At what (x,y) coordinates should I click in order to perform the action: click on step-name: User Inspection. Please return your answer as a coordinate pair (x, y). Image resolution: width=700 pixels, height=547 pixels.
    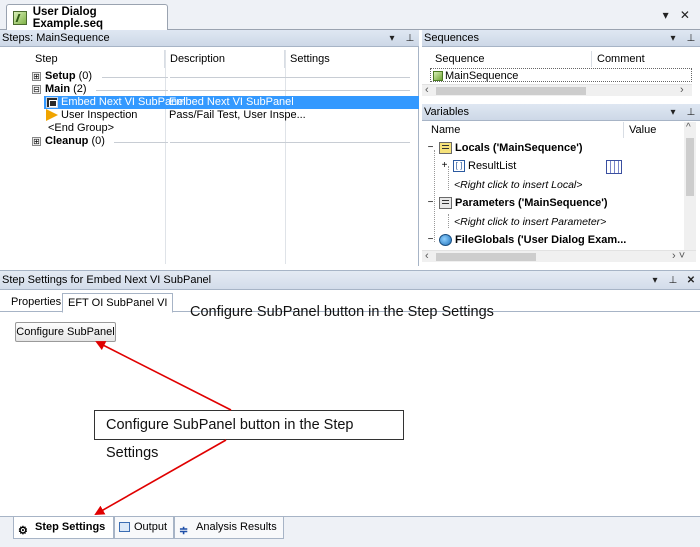
    Looking at the image, I should click on (99, 115).